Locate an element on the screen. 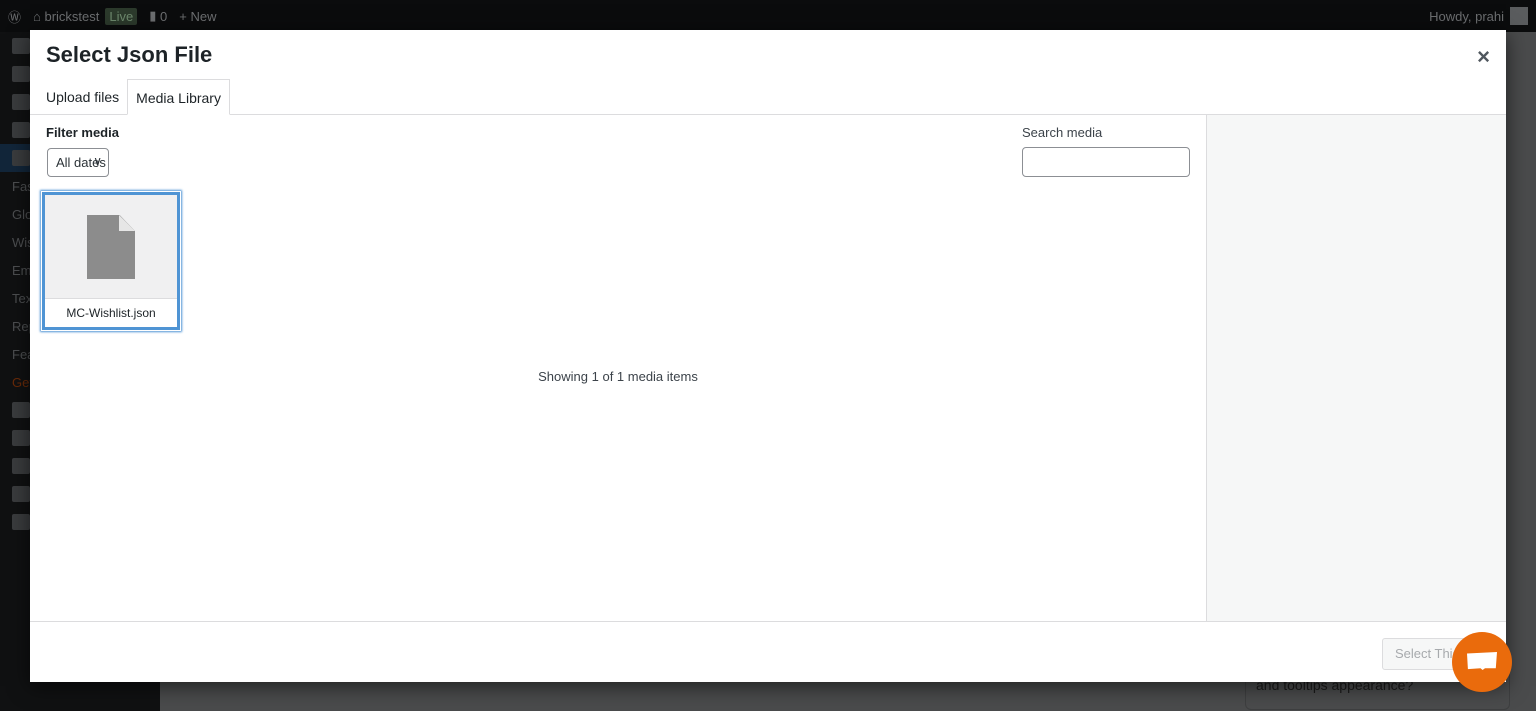 The image size is (1536, 711). attachment-item: MC-Wishlist.json is located at coordinates (111, 261).